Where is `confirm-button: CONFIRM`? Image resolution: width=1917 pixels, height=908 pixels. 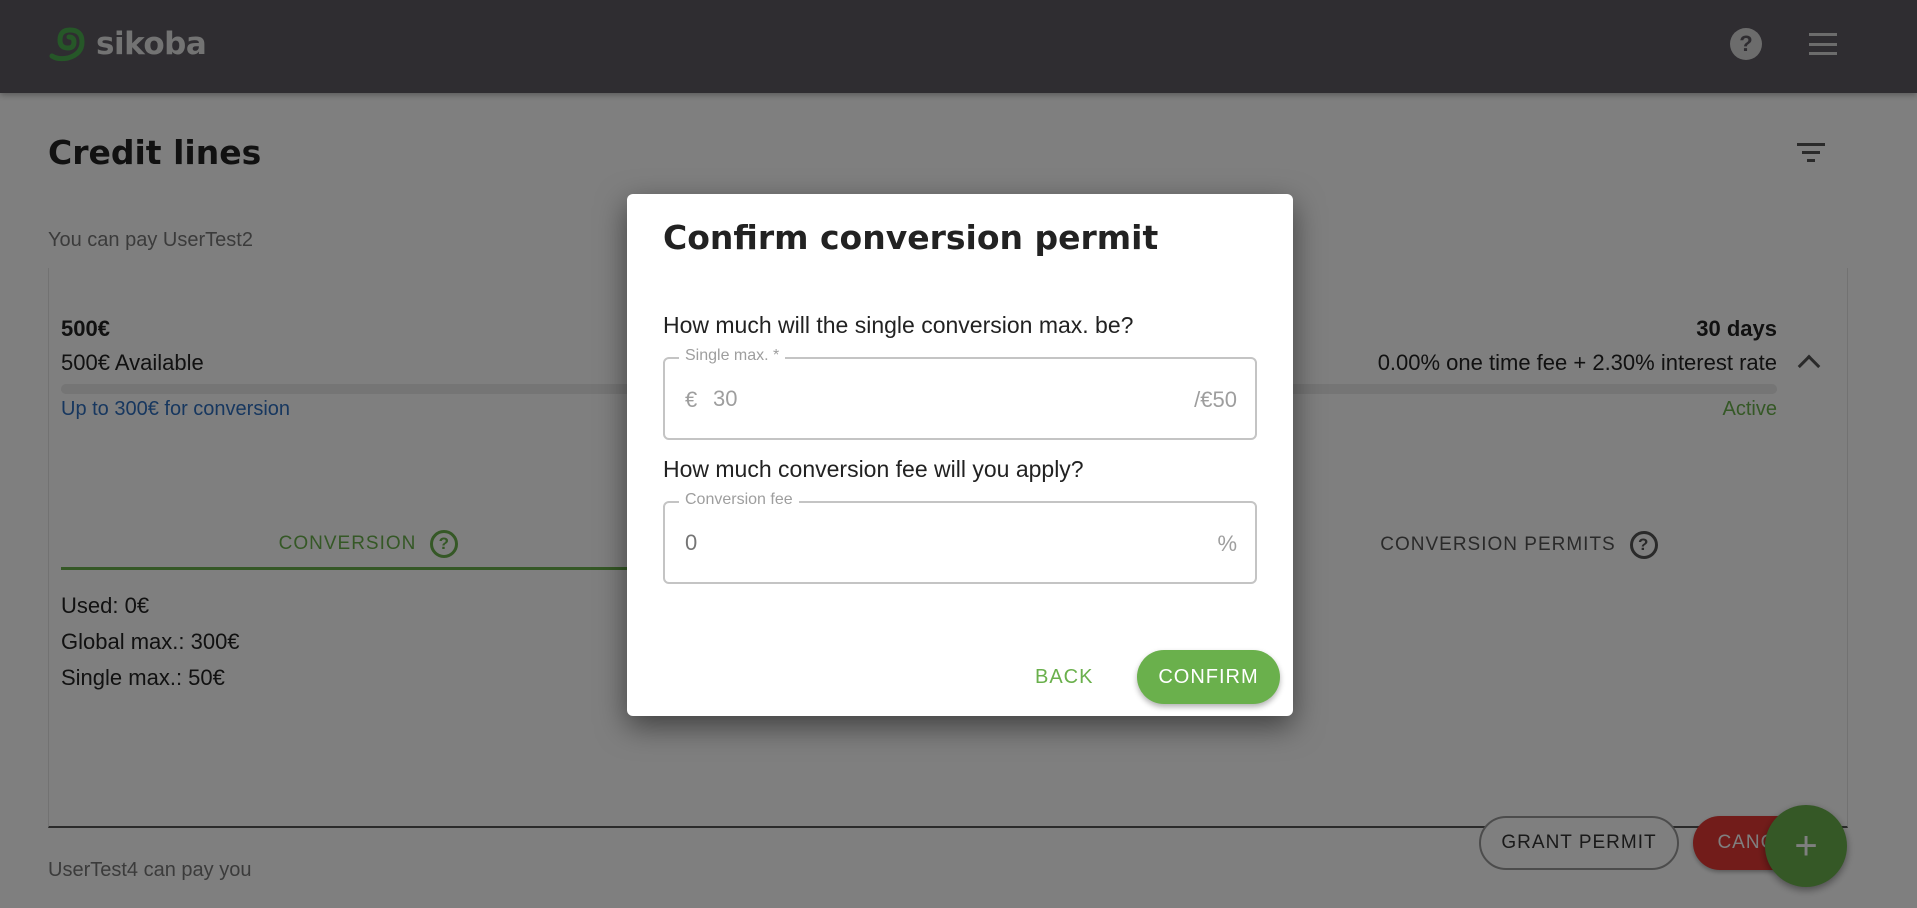
confirm-button: CONFIRM is located at coordinates (1208, 677).